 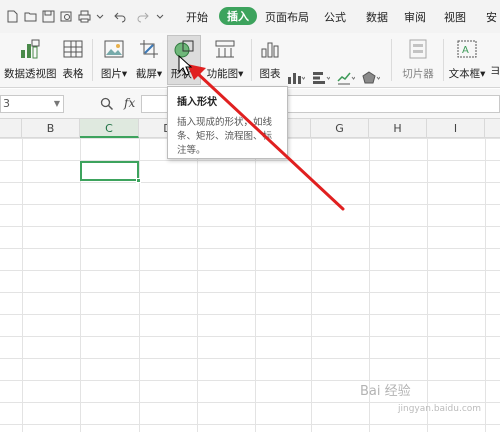 I want to click on tab-insert: 插入, so click(x=238, y=16).